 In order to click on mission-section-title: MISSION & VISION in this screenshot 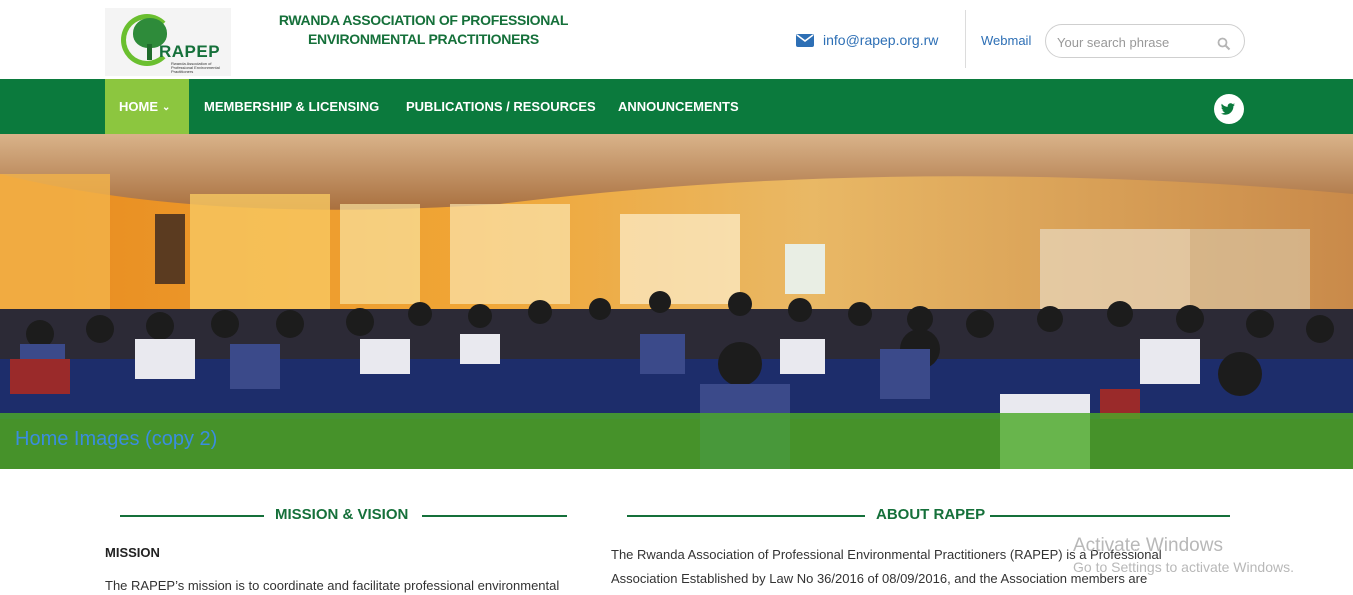, I will do `click(342, 514)`.